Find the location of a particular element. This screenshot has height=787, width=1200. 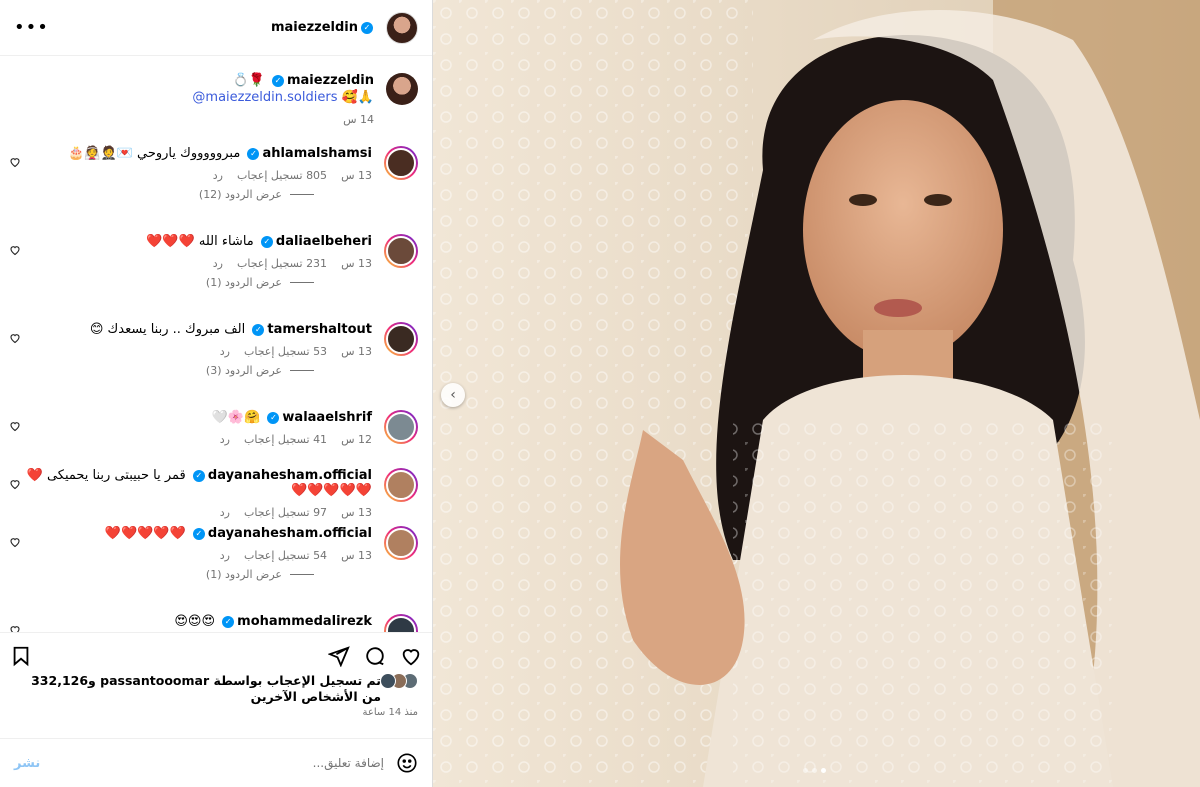

carousel-dots is located at coordinates (814, 770).